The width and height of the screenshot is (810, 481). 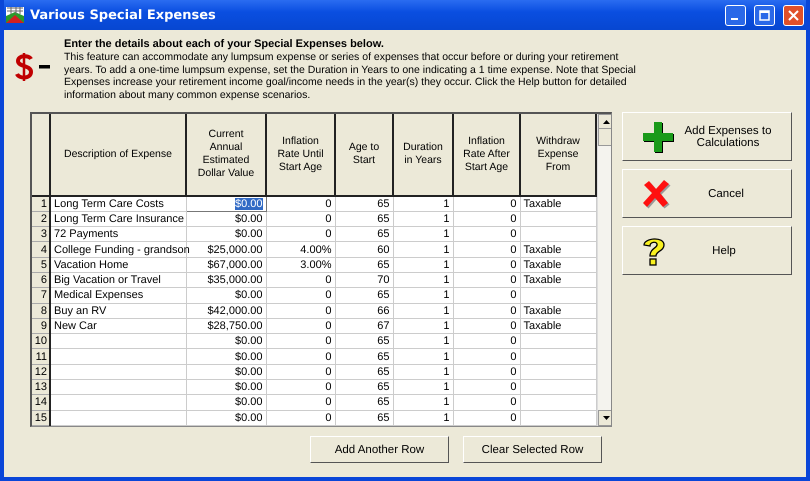 I want to click on help-button: Help, so click(x=707, y=250).